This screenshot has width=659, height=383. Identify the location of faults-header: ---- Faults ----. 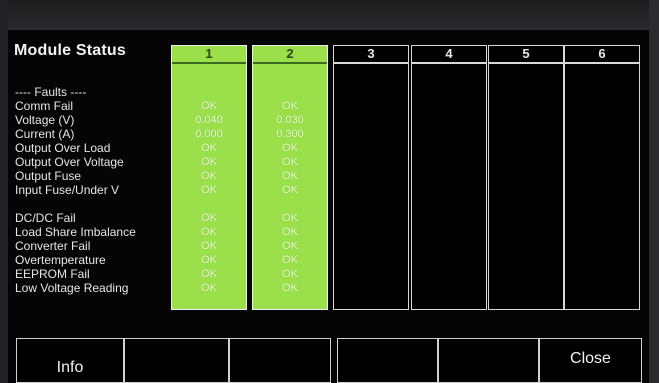
(51, 92).